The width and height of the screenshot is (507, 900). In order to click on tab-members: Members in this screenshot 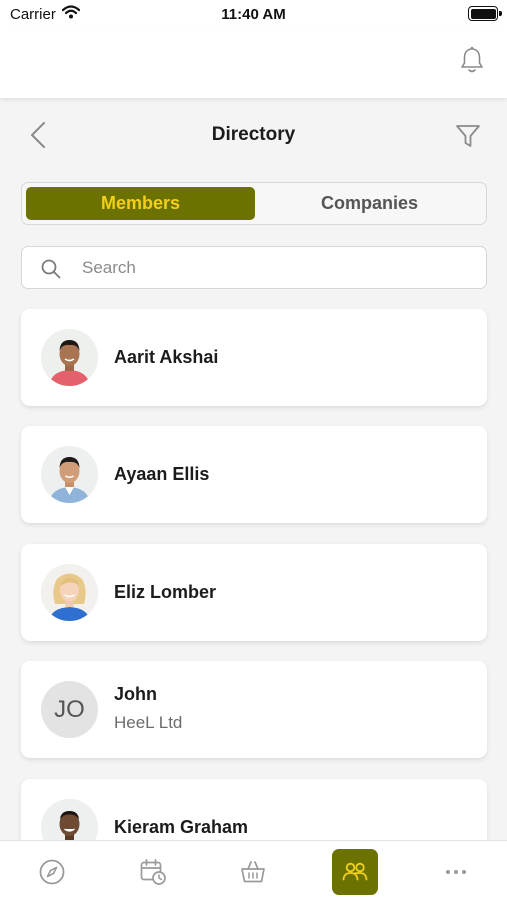, I will do `click(140, 203)`.